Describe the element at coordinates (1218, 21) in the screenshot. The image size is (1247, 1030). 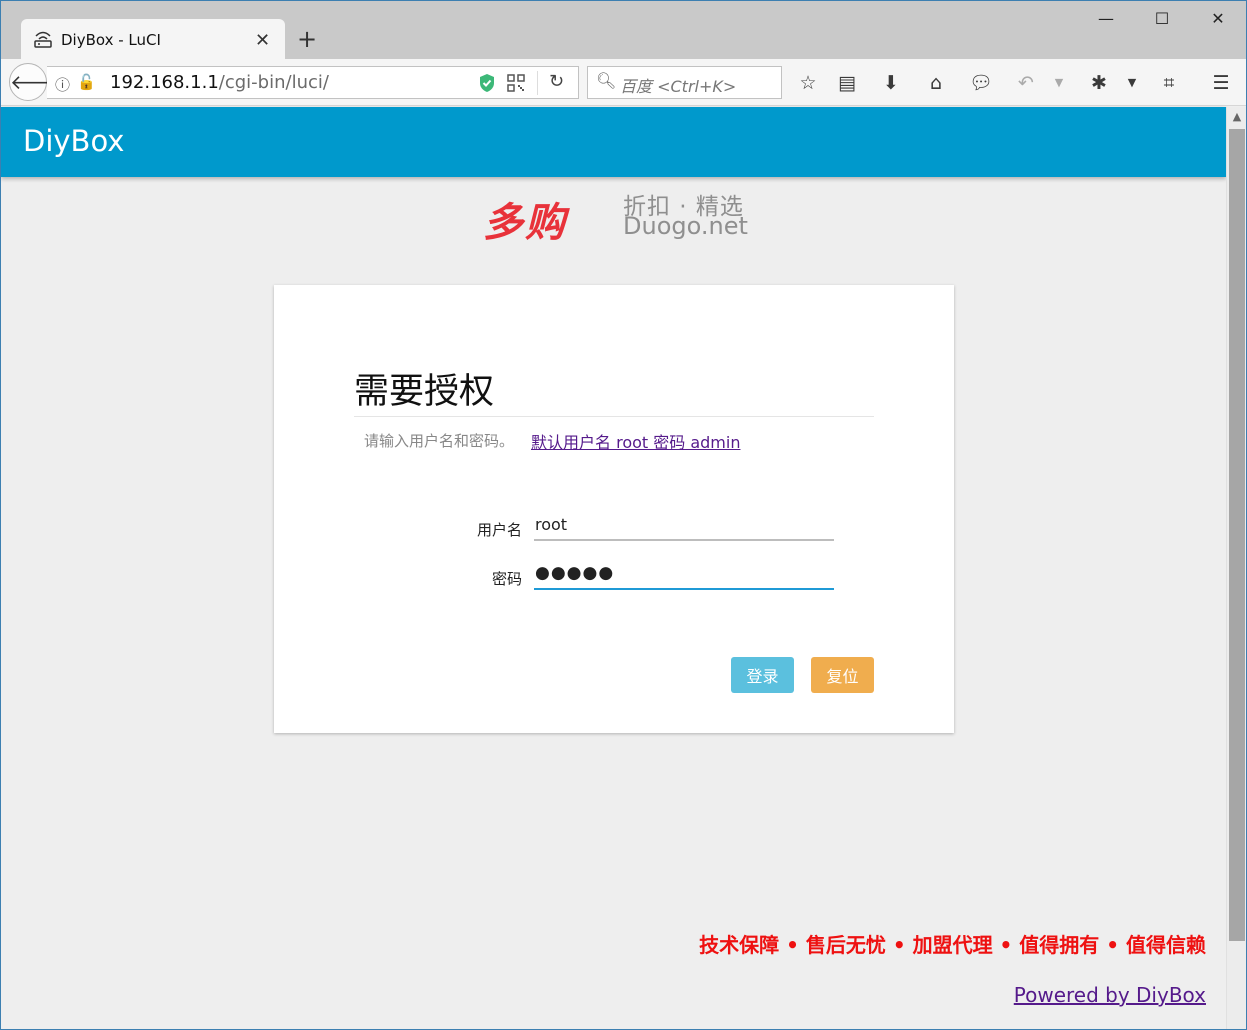
I see `window-close-icon: ✕` at that location.